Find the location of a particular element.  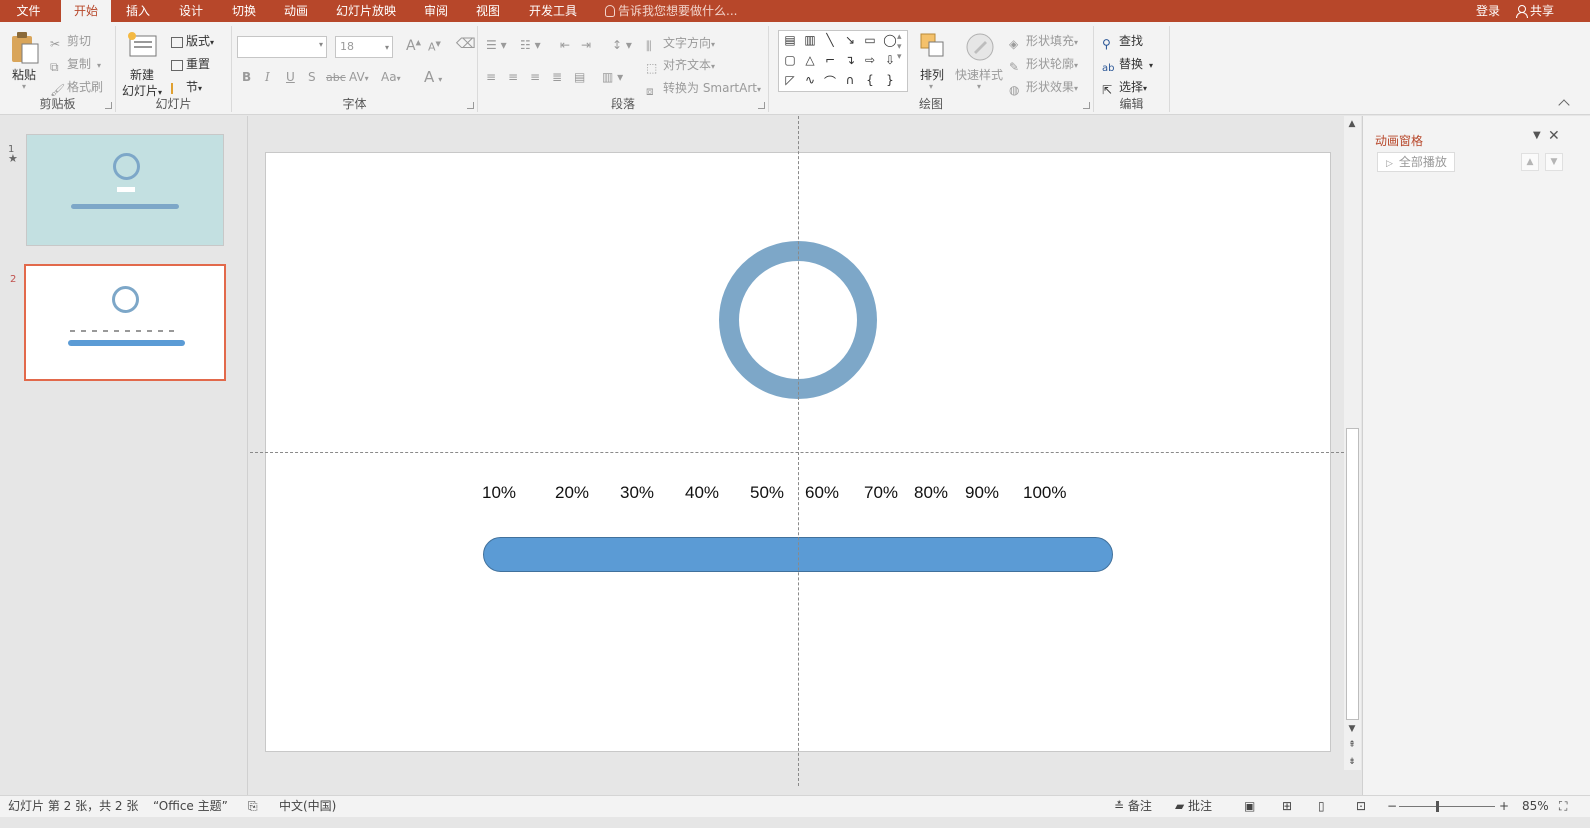

strikethrough-button: abc is located at coordinates (336, 77).